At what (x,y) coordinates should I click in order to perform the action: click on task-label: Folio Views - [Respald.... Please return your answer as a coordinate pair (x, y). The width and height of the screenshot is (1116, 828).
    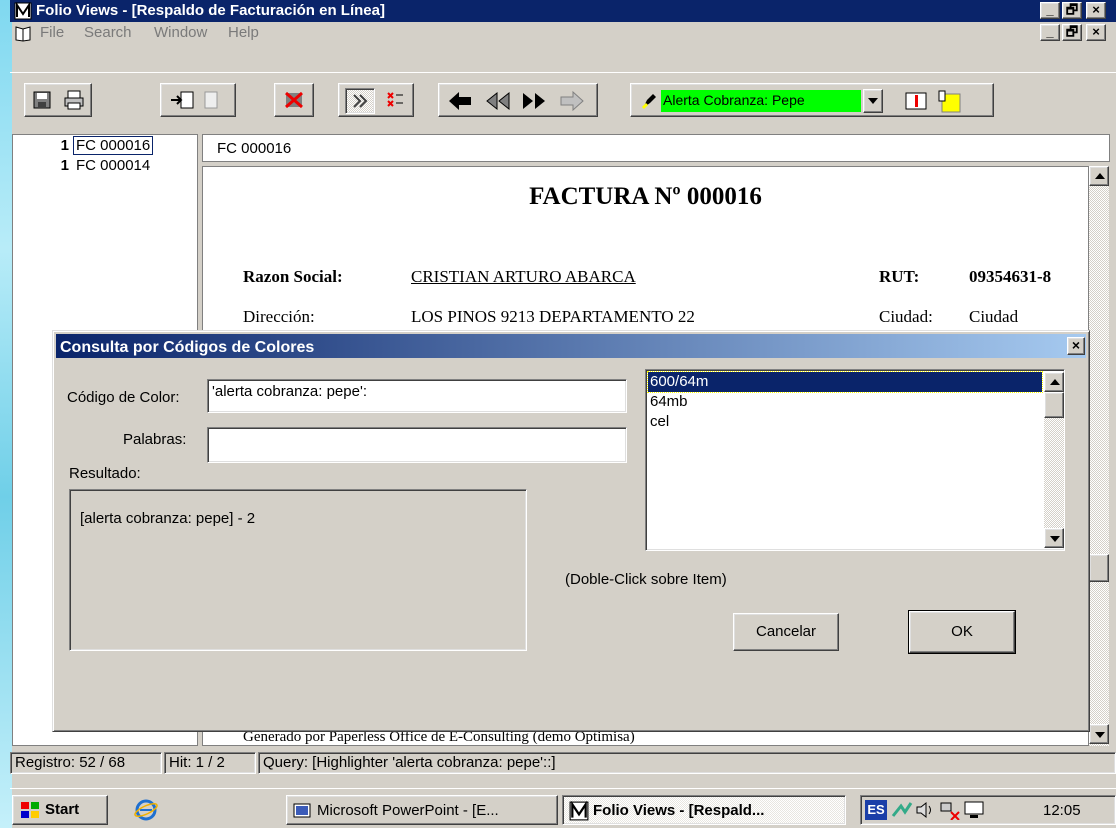
    Looking at the image, I should click on (679, 810).